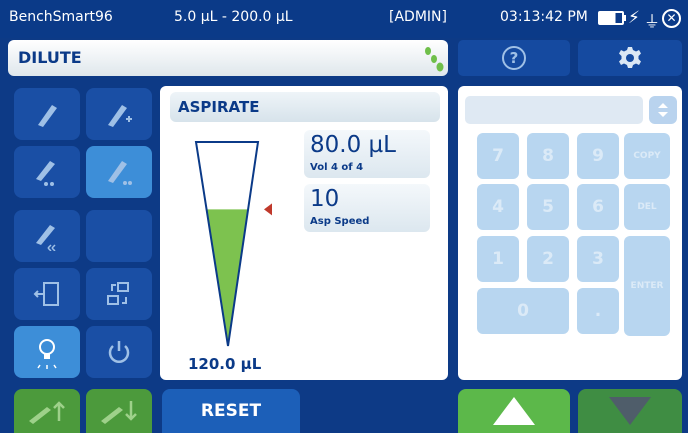 The image size is (688, 433). Describe the element at coordinates (652, 21) in the screenshot. I see `usb-icon: ⏚` at that location.